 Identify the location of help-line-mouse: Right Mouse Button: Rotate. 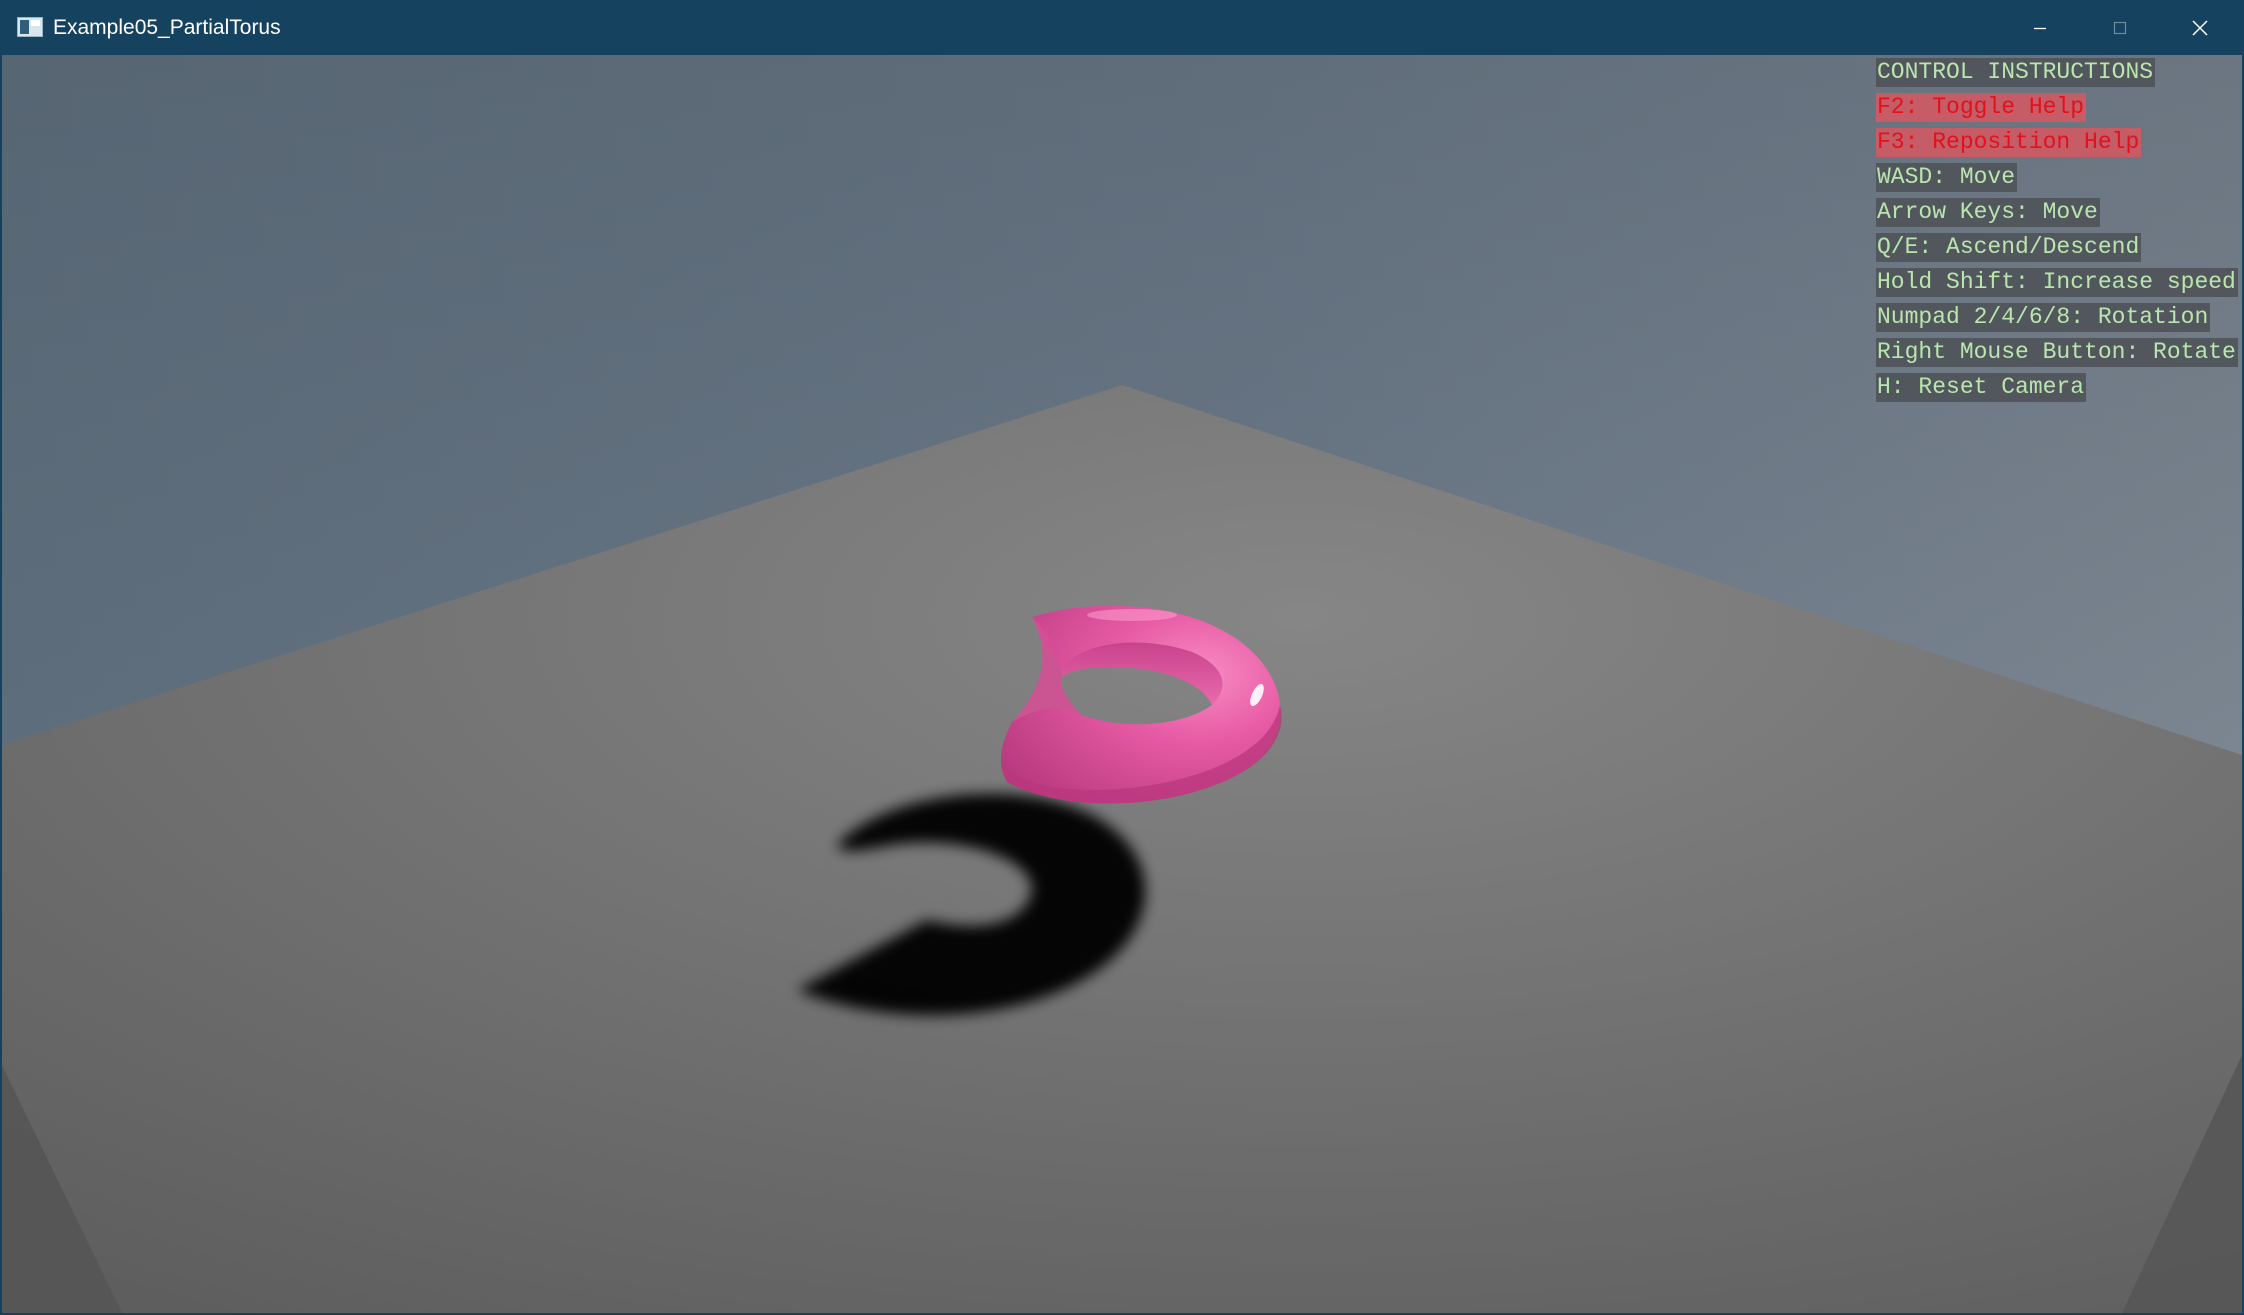
(2057, 352).